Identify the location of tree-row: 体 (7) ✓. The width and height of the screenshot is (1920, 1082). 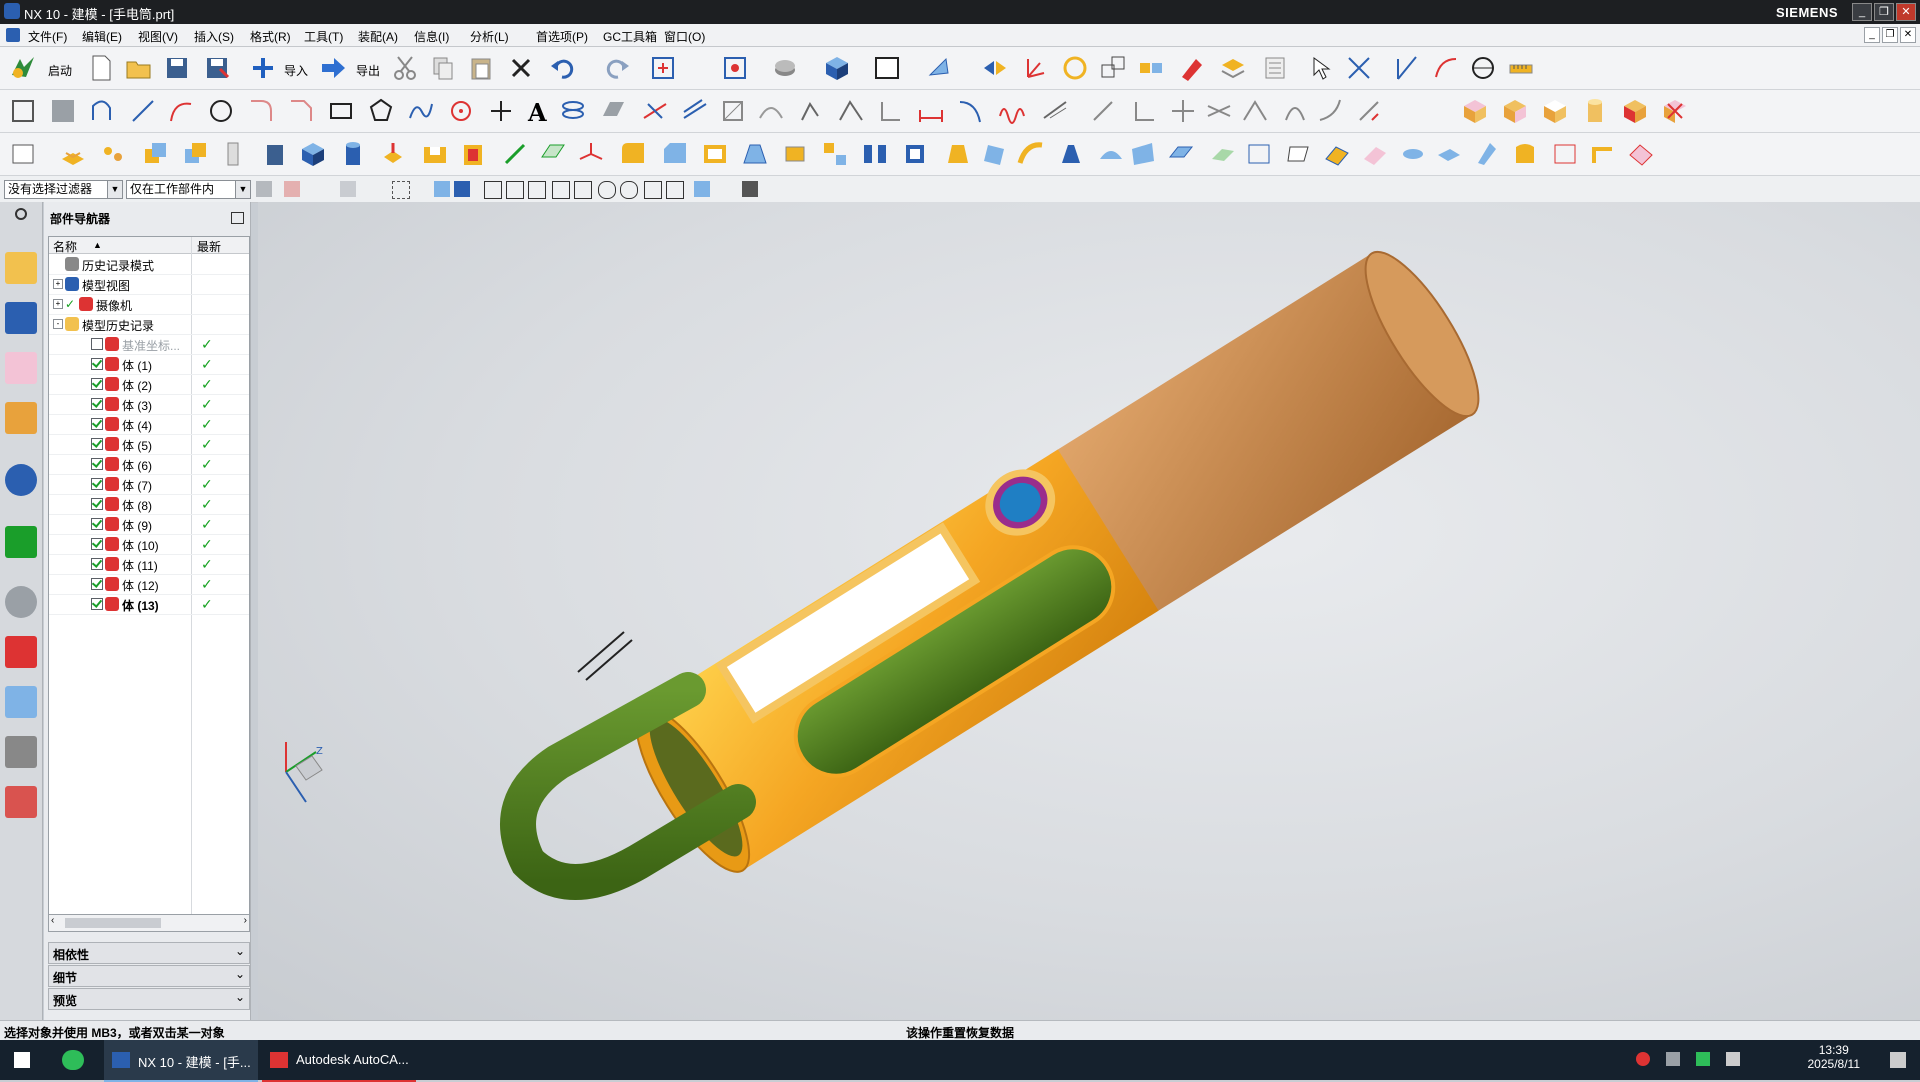
(149, 484).